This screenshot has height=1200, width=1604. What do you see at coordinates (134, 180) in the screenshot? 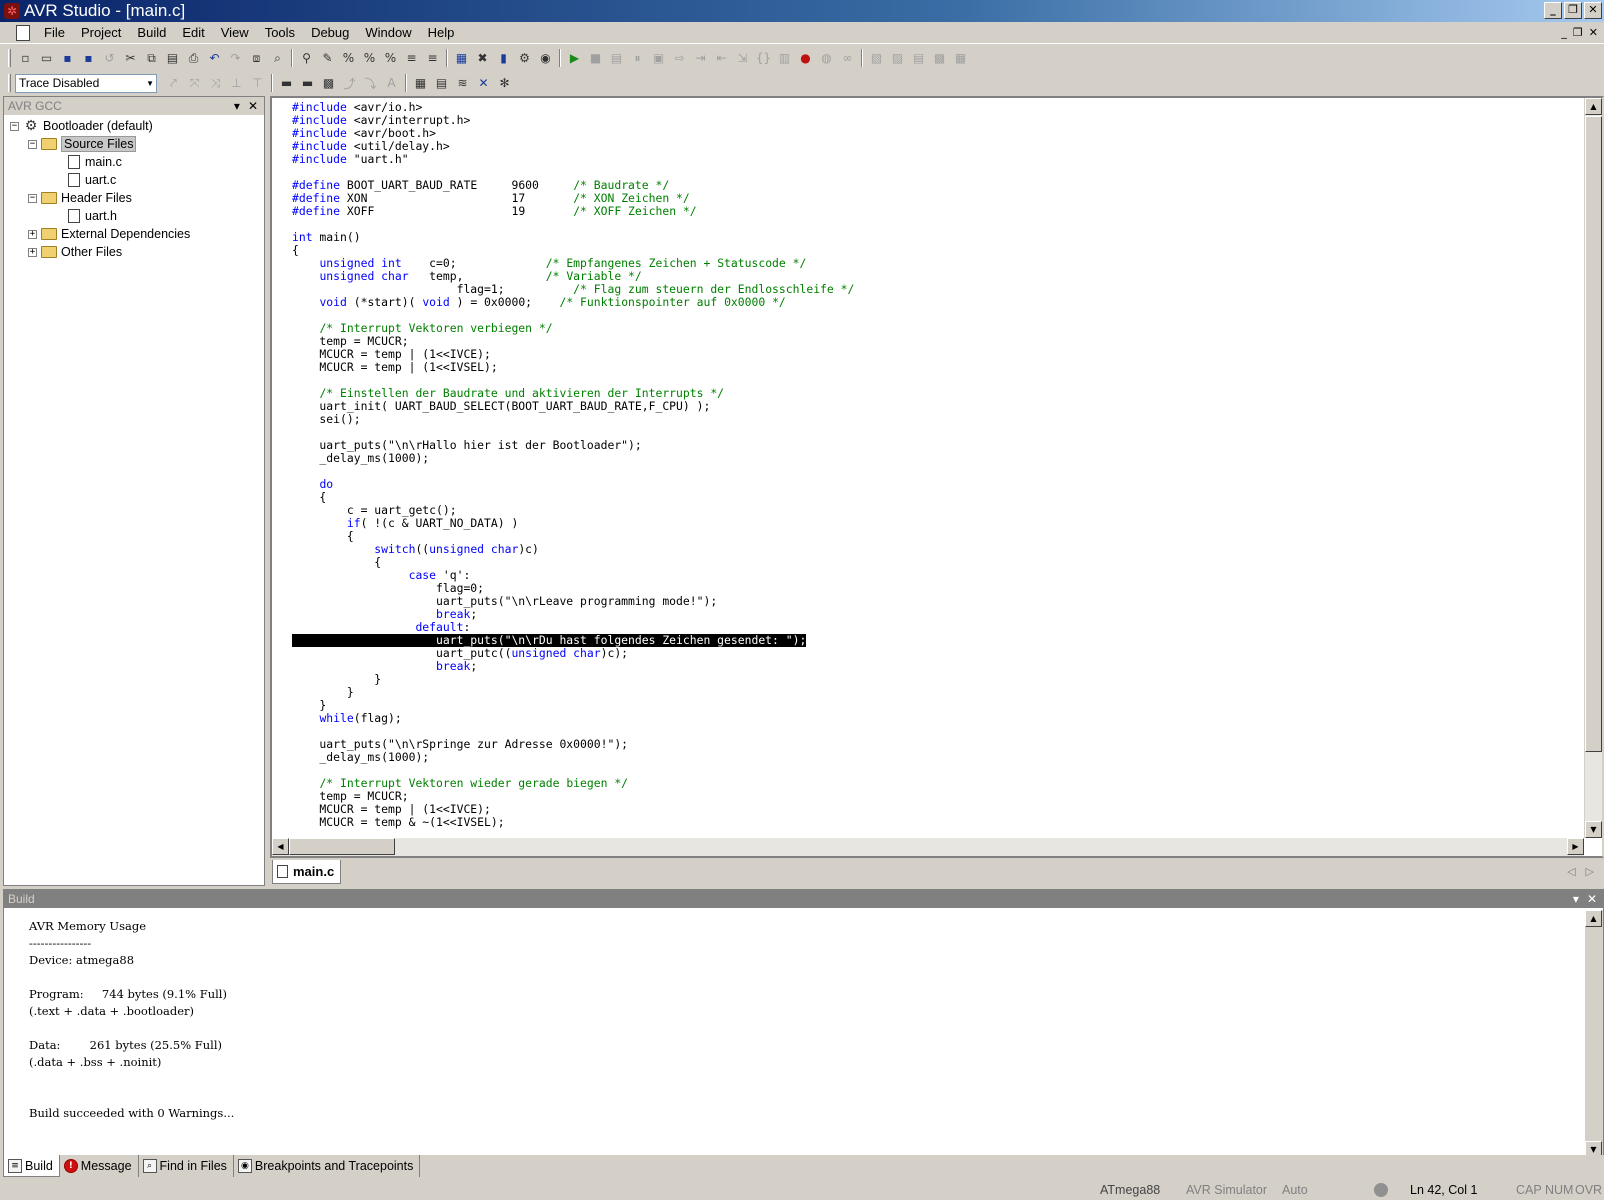
I see `tree-item-uart-c: uart.c` at bounding box center [134, 180].